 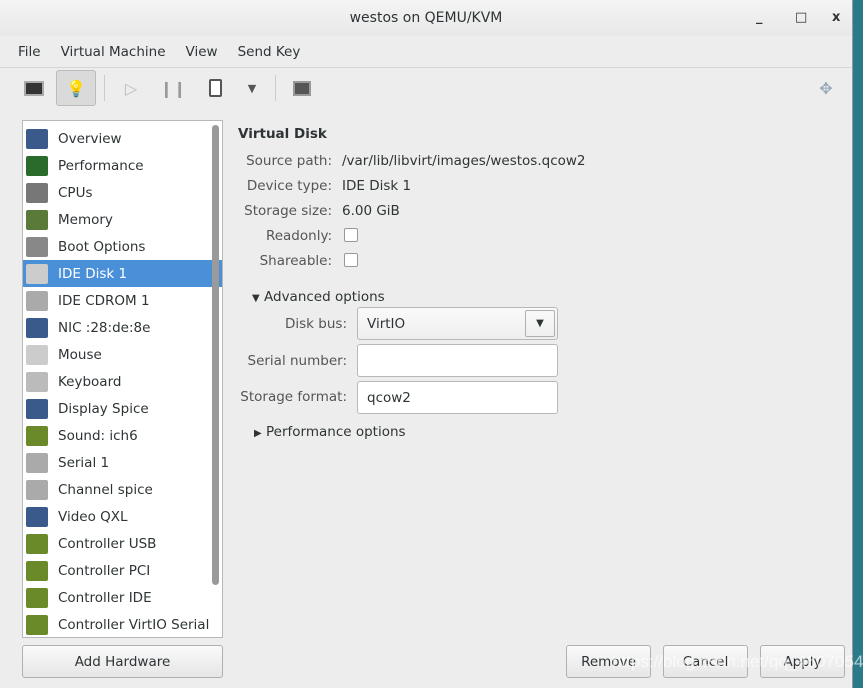 I want to click on sidebar-item: Performance, so click(x=122, y=165).